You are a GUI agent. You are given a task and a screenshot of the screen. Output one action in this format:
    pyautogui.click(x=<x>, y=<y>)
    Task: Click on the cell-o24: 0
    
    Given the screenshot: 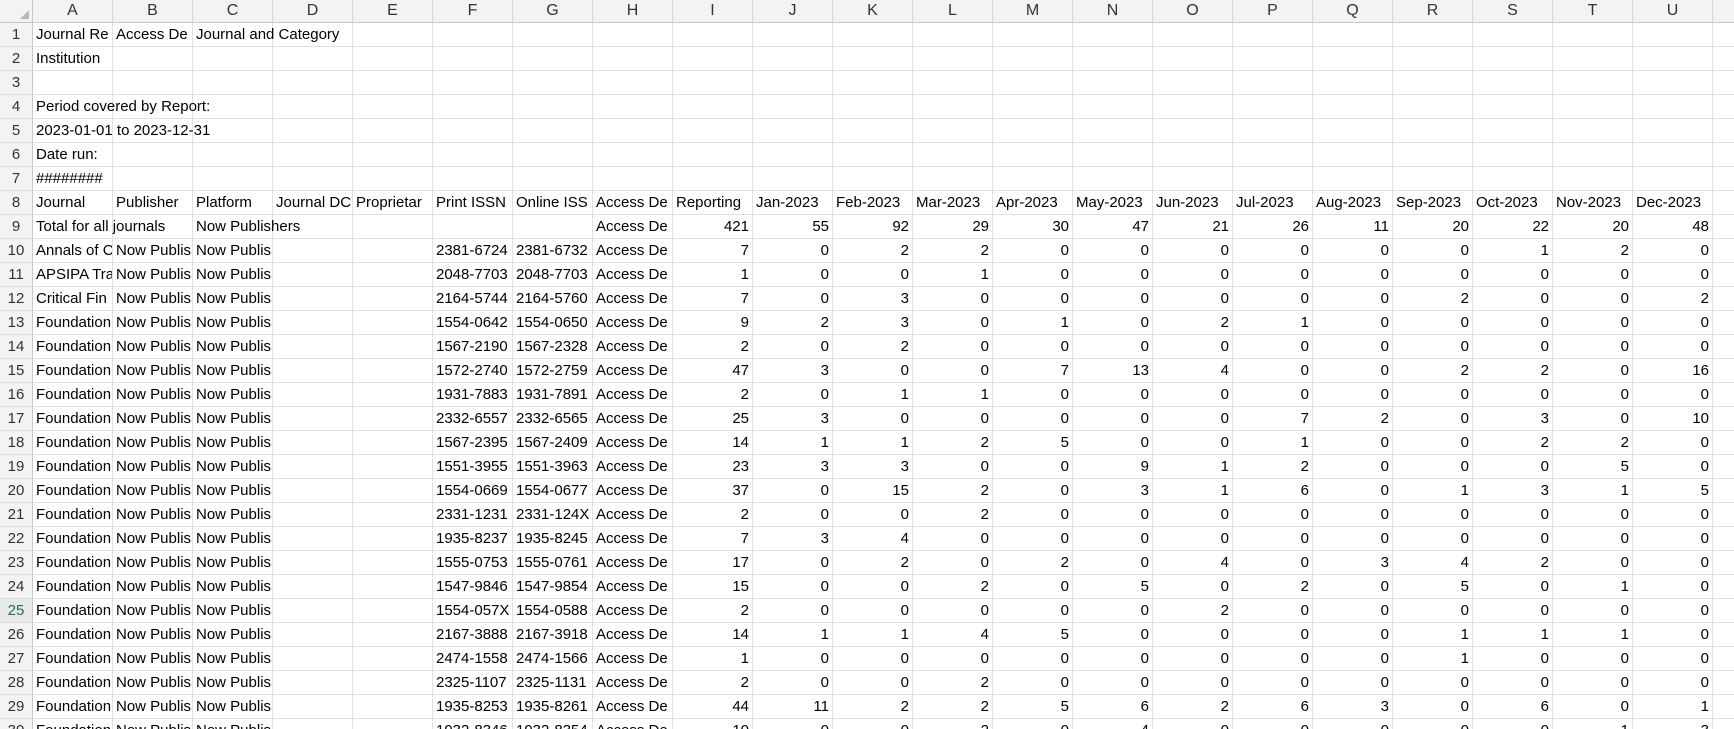 What is the action you would take?
    pyautogui.click(x=1193, y=587)
    